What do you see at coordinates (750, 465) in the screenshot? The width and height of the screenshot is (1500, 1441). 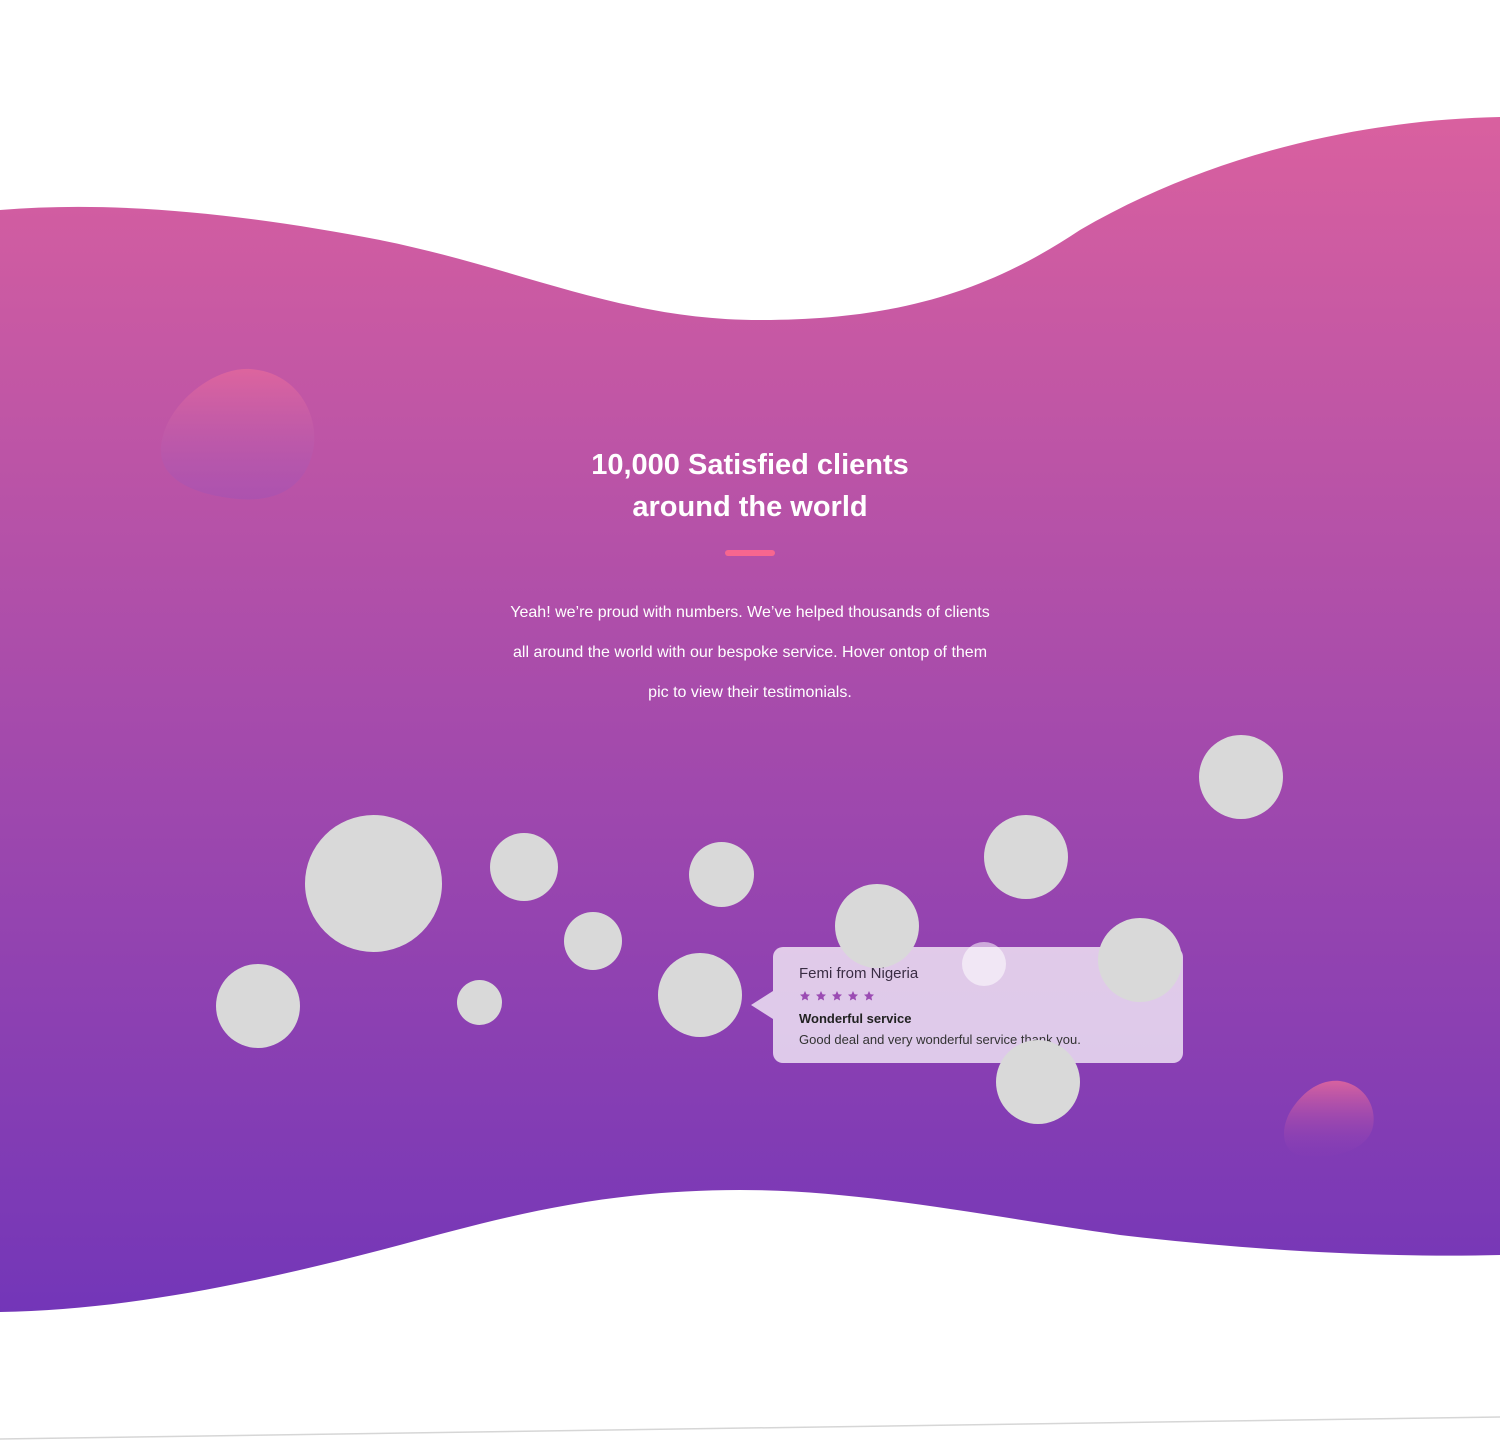 I see `heading-line-1: 10,000 Satisfied clients` at bounding box center [750, 465].